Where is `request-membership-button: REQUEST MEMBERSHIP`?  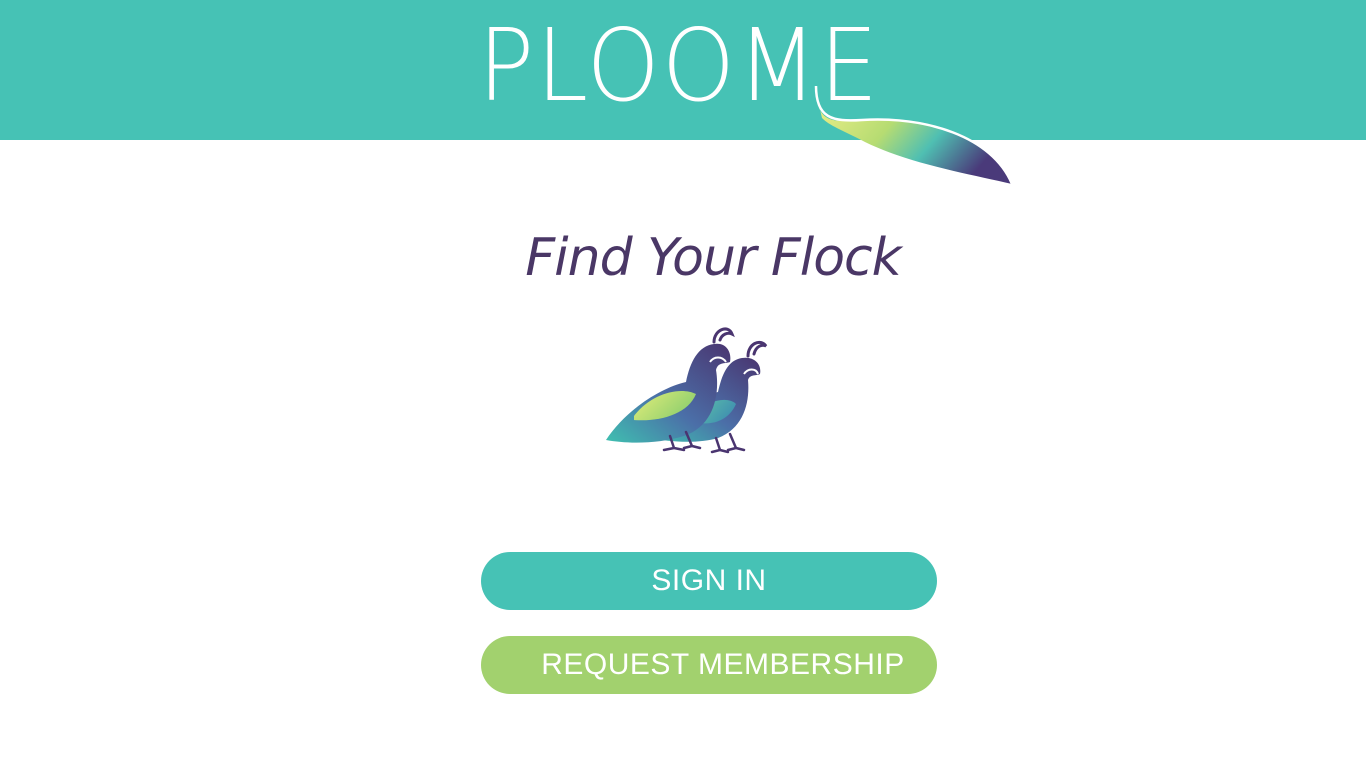 request-membership-button: REQUEST MEMBERSHIP is located at coordinates (709, 665).